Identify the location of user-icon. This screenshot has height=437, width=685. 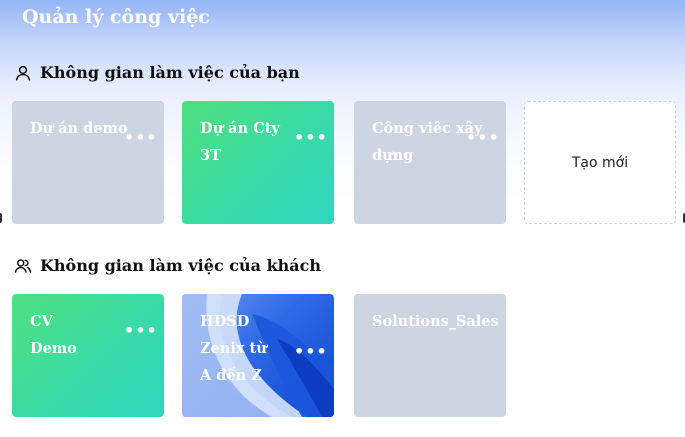
(23, 72).